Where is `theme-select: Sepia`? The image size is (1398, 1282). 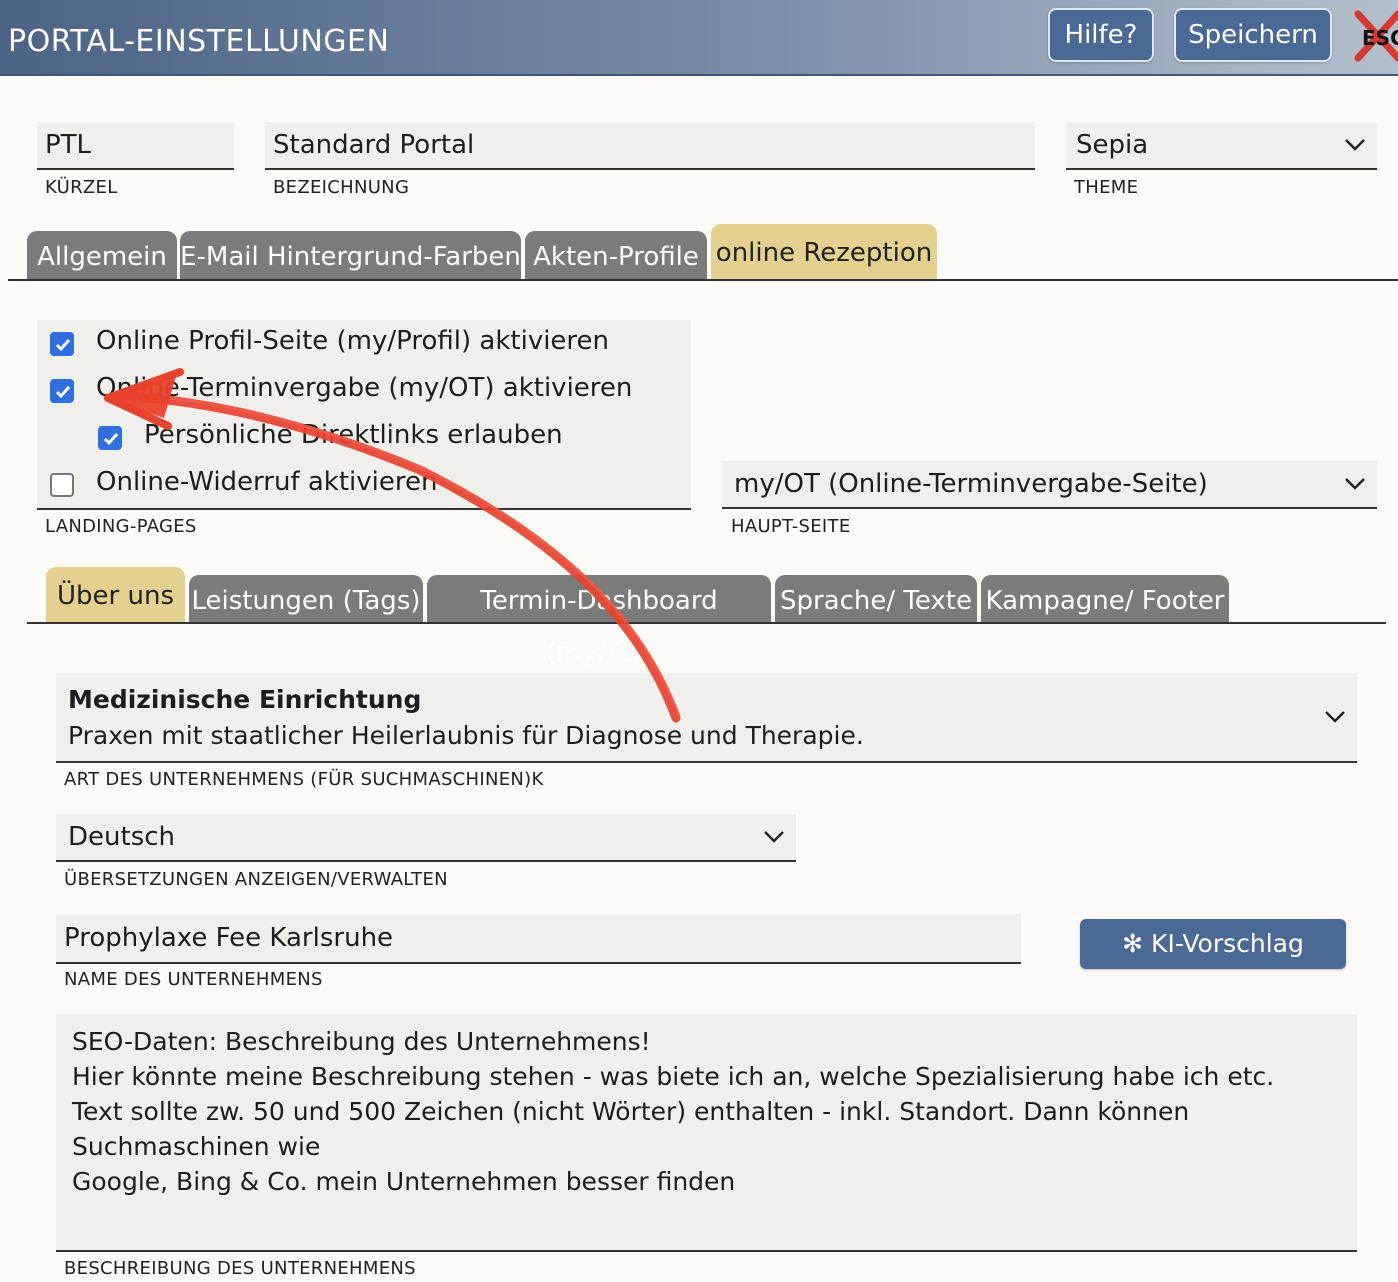
theme-select: Sepia is located at coordinates (1221, 146).